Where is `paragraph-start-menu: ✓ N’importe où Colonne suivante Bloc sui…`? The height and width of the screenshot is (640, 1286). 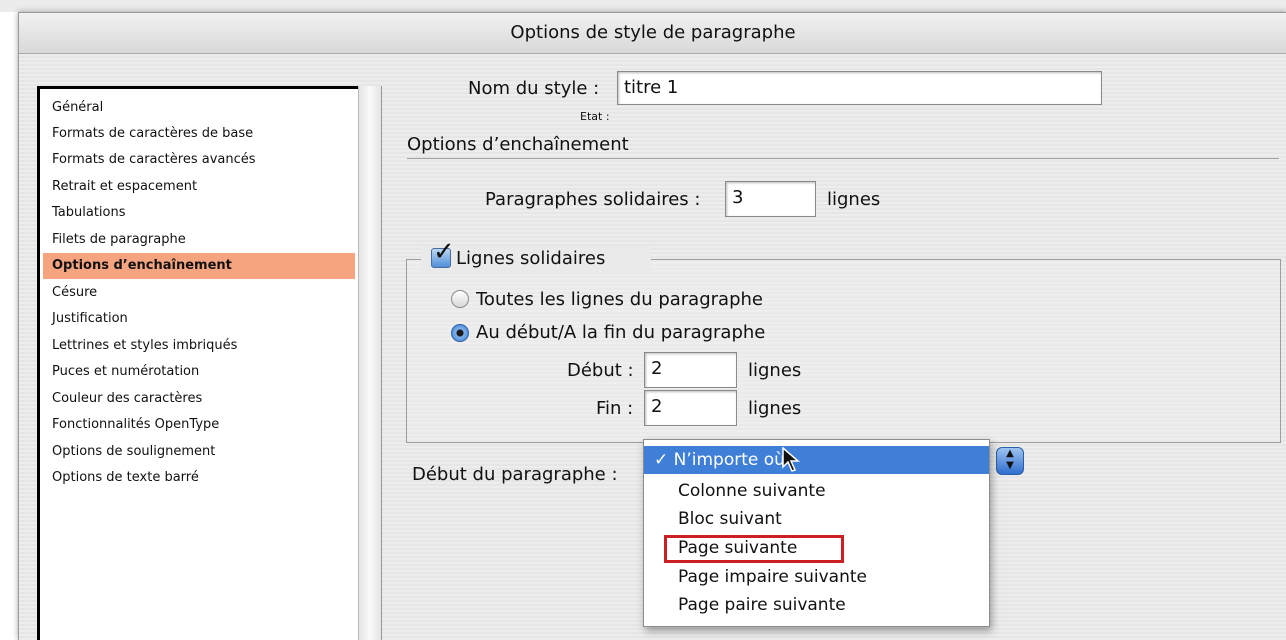 paragraph-start-menu: ✓ N’importe où Colonne suivante Bloc sui… is located at coordinates (816, 533).